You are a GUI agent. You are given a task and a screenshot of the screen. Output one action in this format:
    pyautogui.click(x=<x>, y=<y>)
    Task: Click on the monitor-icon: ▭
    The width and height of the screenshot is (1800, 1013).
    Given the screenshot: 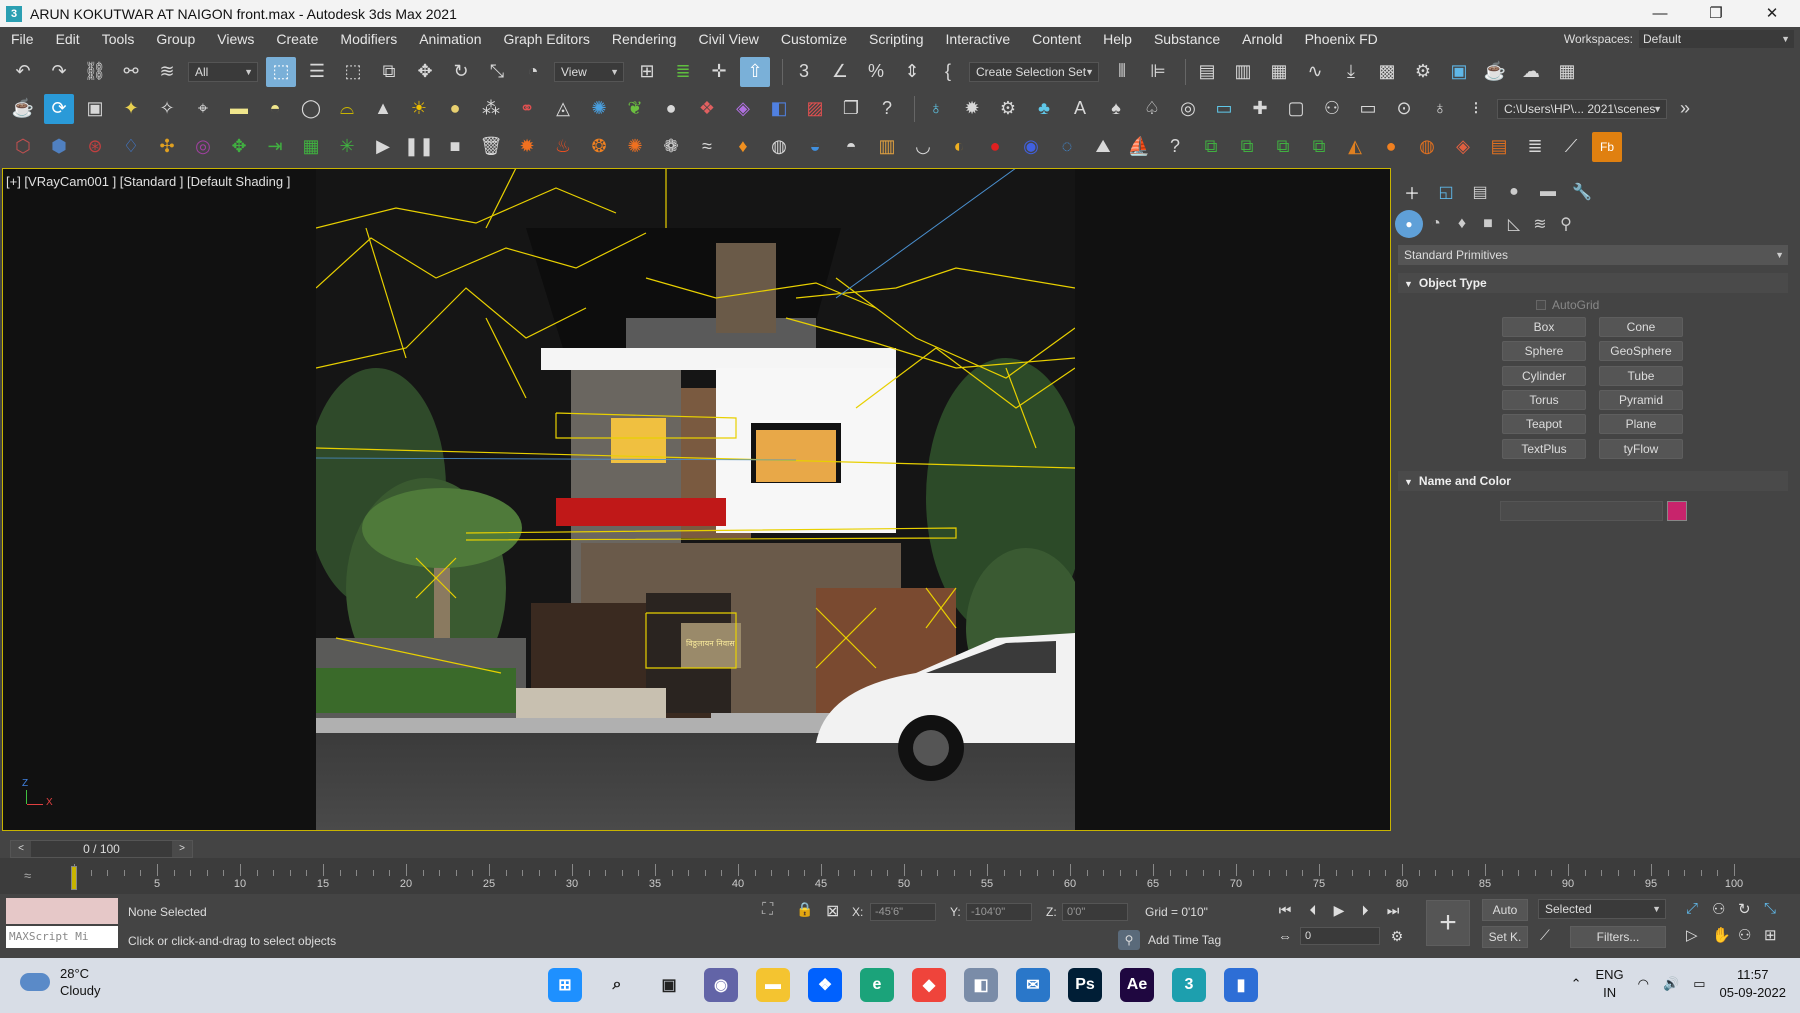 What is the action you would take?
    pyautogui.click(x=1224, y=109)
    